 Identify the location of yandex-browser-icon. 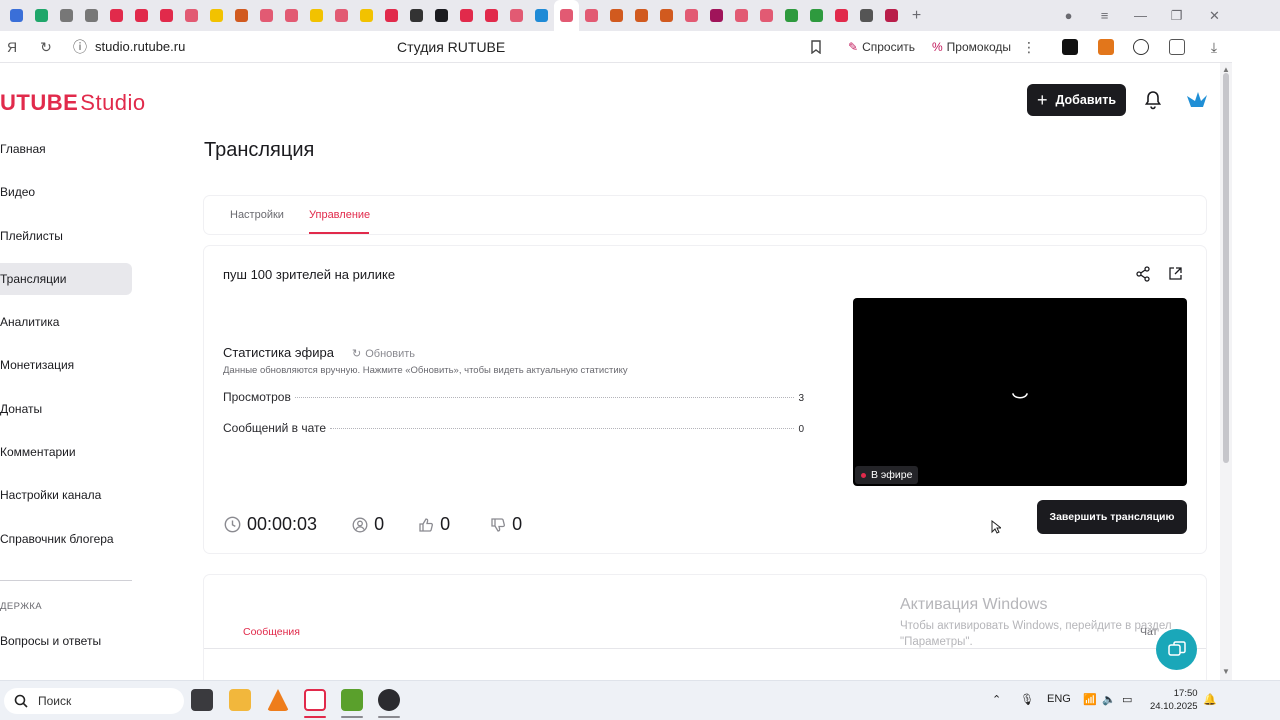
(315, 700).